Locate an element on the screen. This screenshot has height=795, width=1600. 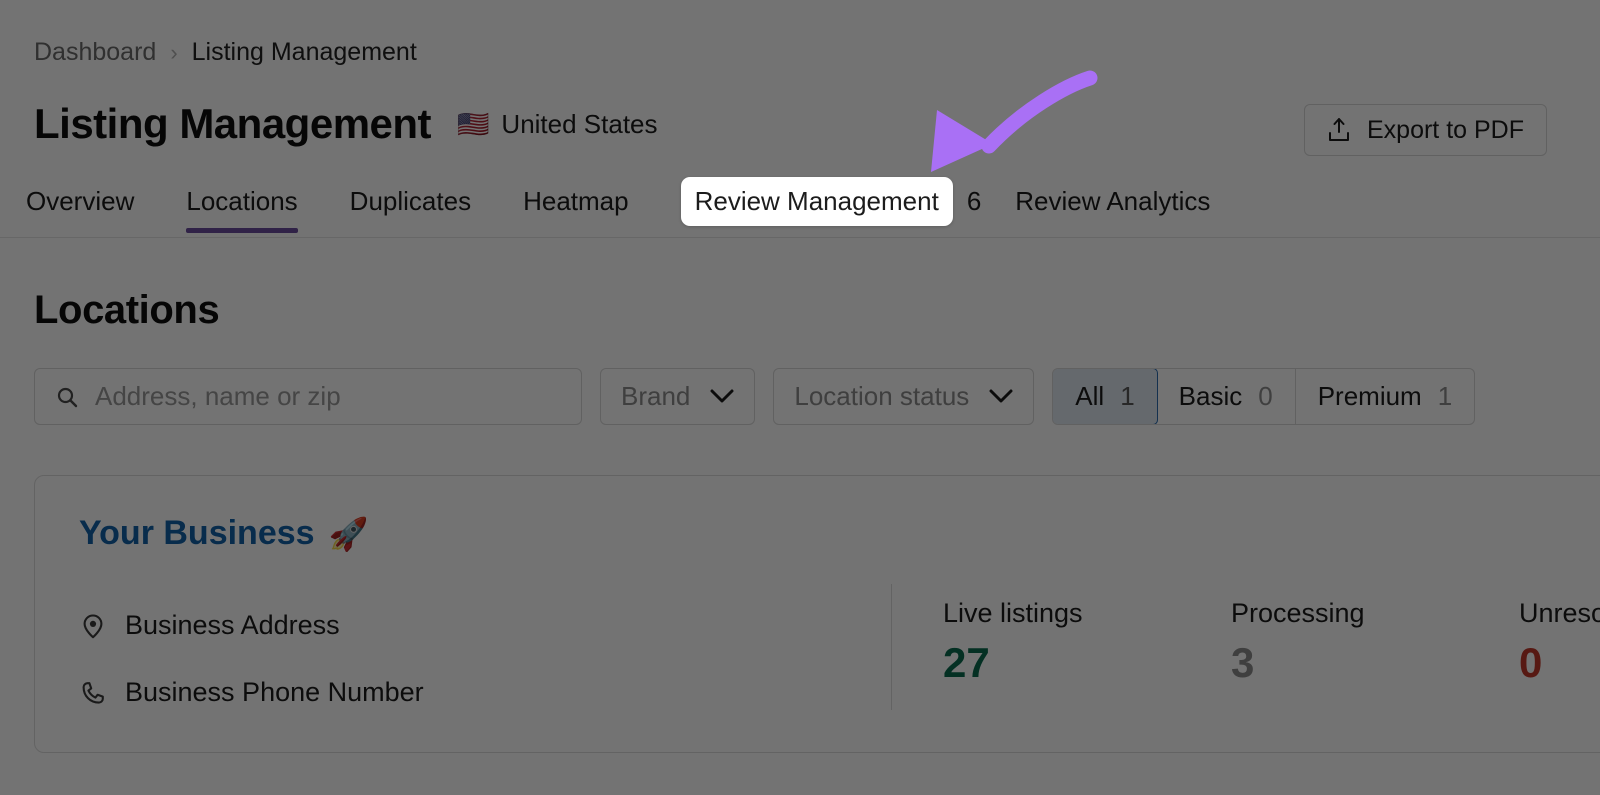
tab-overview: Overview is located at coordinates (80, 209).